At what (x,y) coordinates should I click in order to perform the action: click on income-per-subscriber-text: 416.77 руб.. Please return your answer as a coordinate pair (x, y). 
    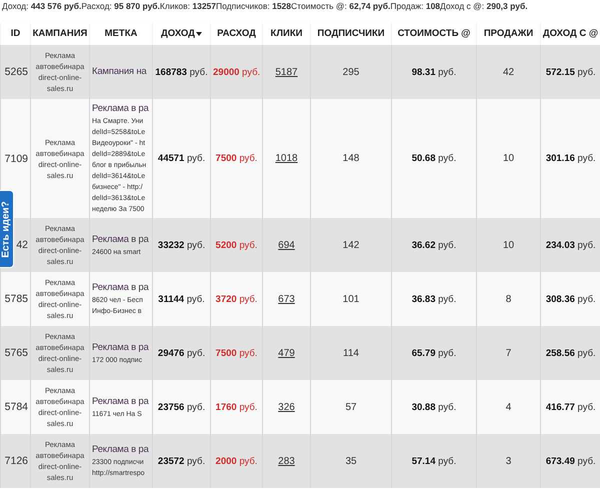
    Looking at the image, I should click on (571, 407).